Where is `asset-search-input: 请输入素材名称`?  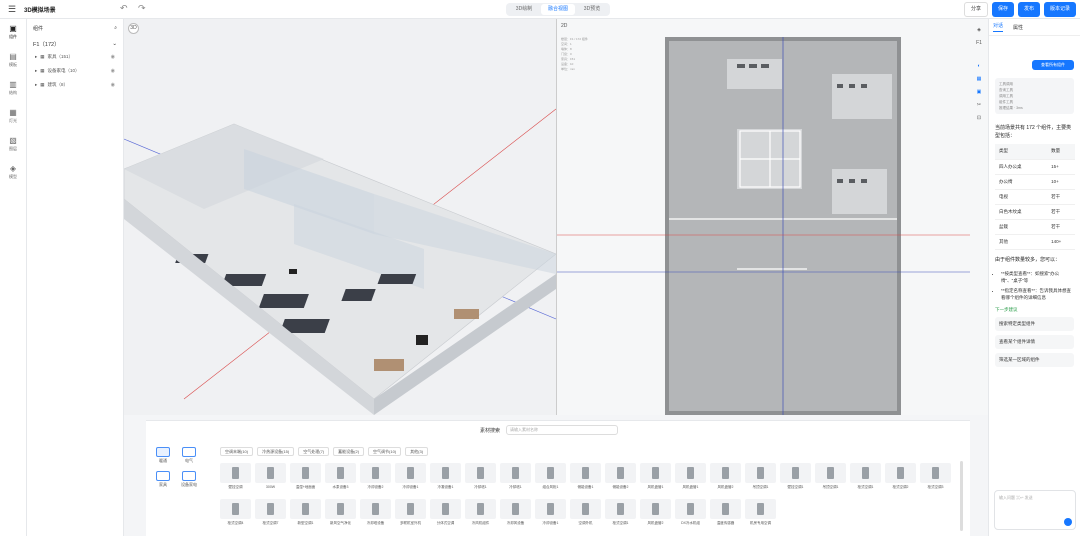 asset-search-input: 请输入素材名称 is located at coordinates (562, 430).